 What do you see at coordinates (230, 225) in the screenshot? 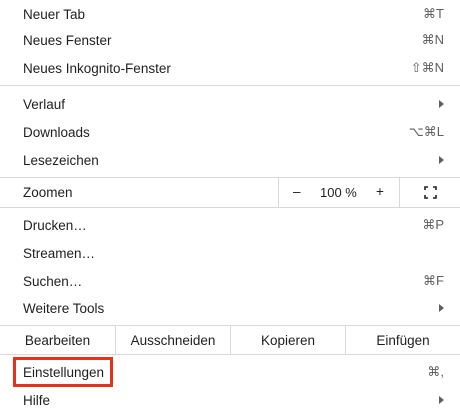
I see `menu-item-print: Drucken… ⌘P` at bounding box center [230, 225].